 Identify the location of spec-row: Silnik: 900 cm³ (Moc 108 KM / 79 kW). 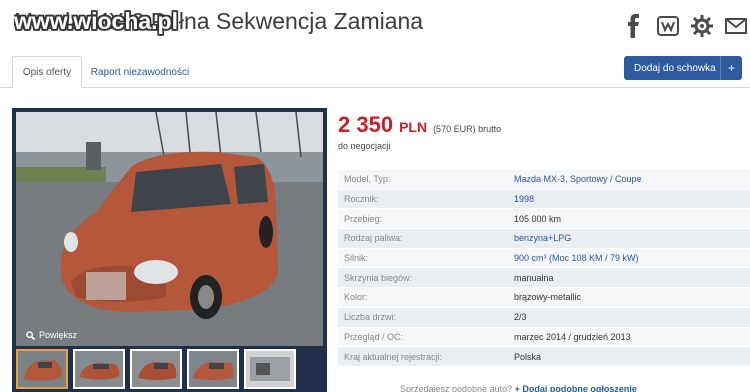
(544, 258).